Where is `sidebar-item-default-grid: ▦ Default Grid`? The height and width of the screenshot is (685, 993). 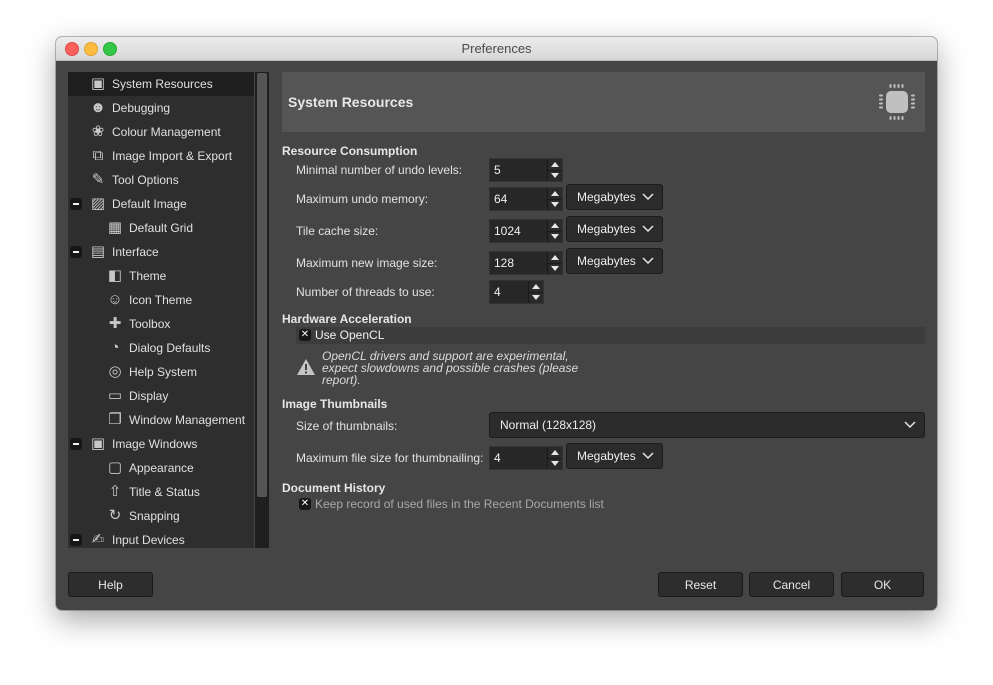 sidebar-item-default-grid: ▦ Default Grid is located at coordinates (161, 228).